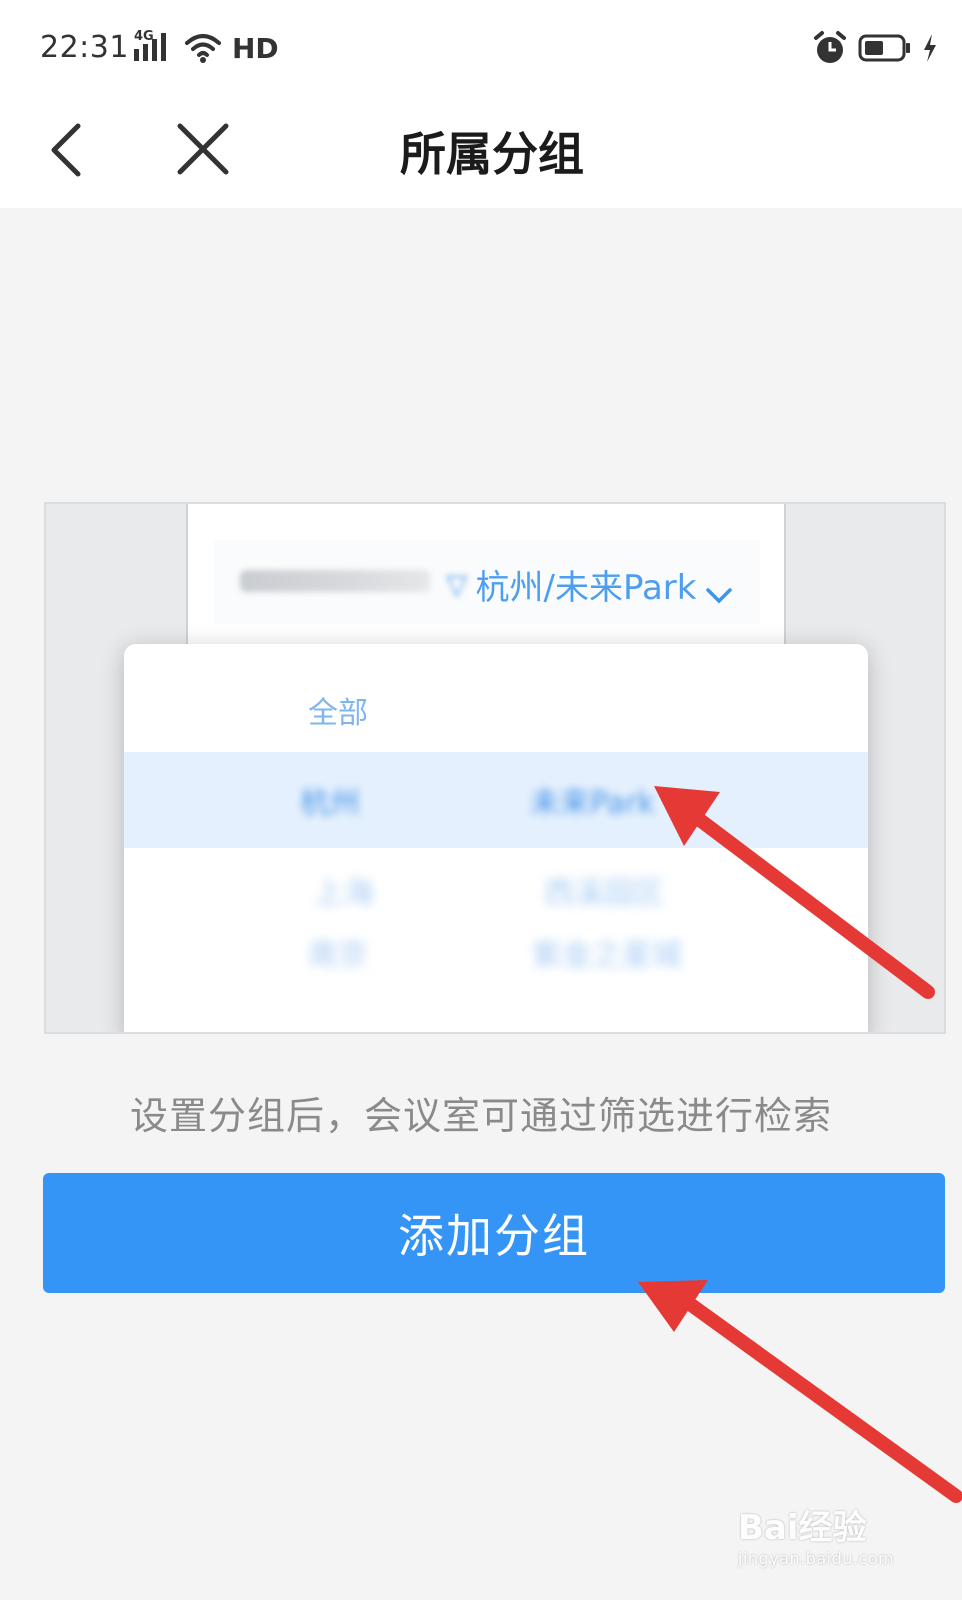 This screenshot has width=962, height=1600. What do you see at coordinates (719, 589) in the screenshot?
I see `chevron-down-icon` at bounding box center [719, 589].